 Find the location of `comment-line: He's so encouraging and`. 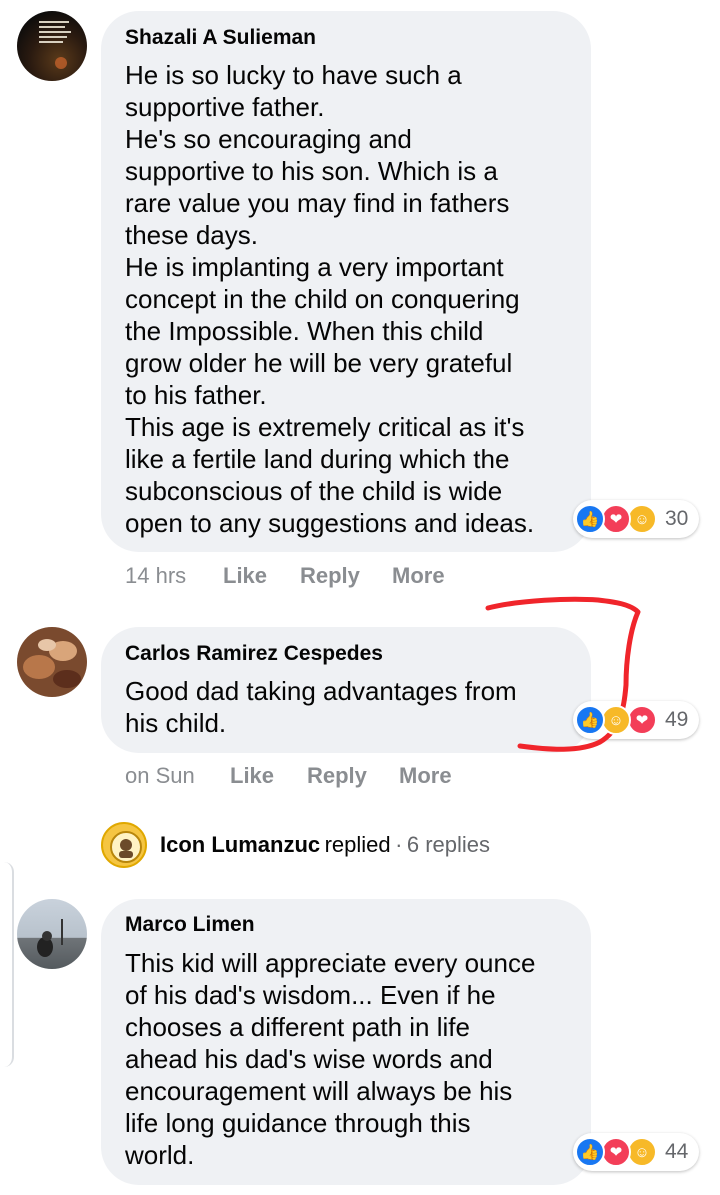

comment-line: He's so encouraging and is located at coordinates (268, 139).